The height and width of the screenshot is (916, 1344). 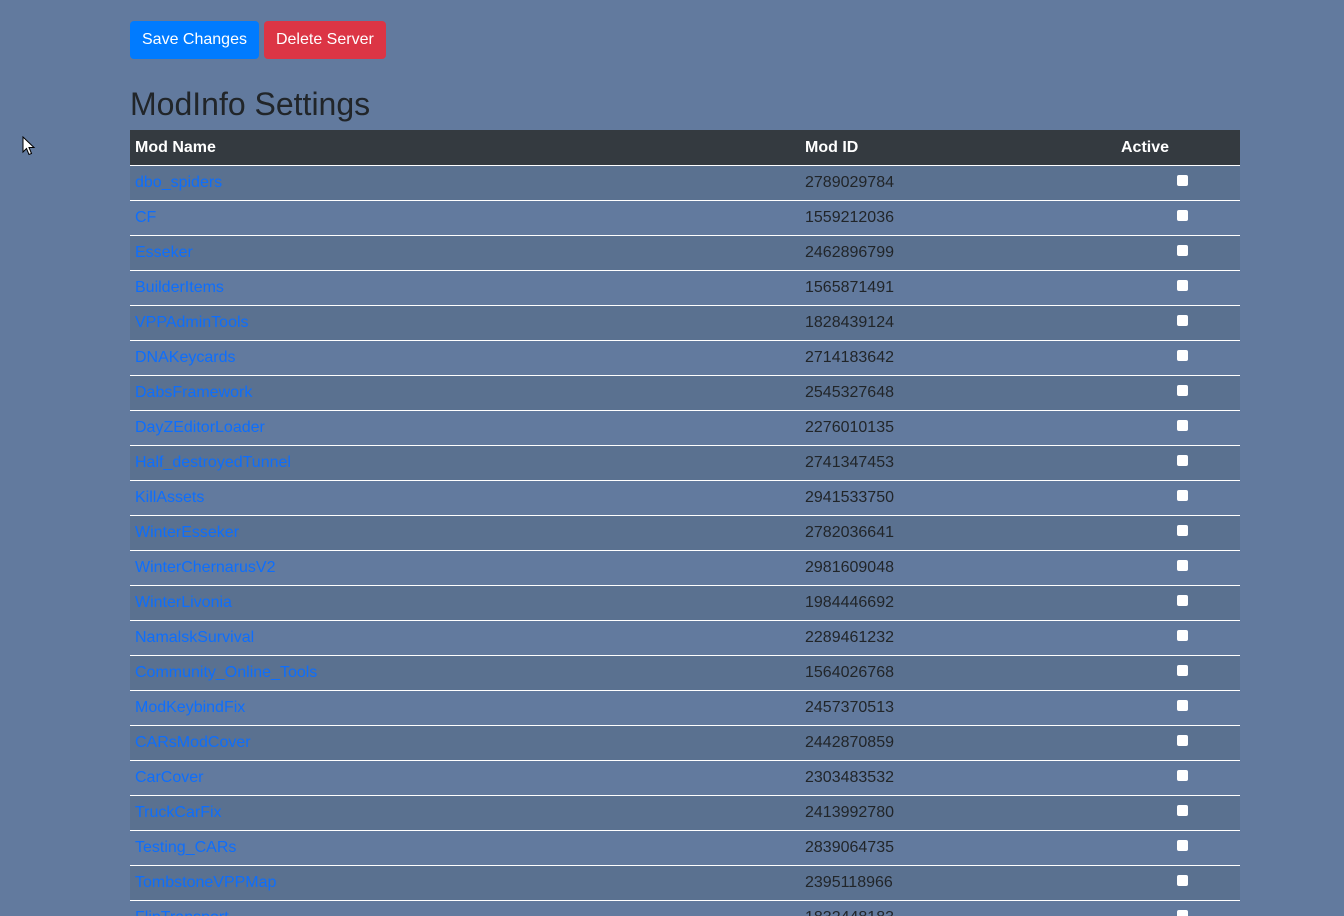 I want to click on mod-name-link: WinterLivonia, so click(x=183, y=602).